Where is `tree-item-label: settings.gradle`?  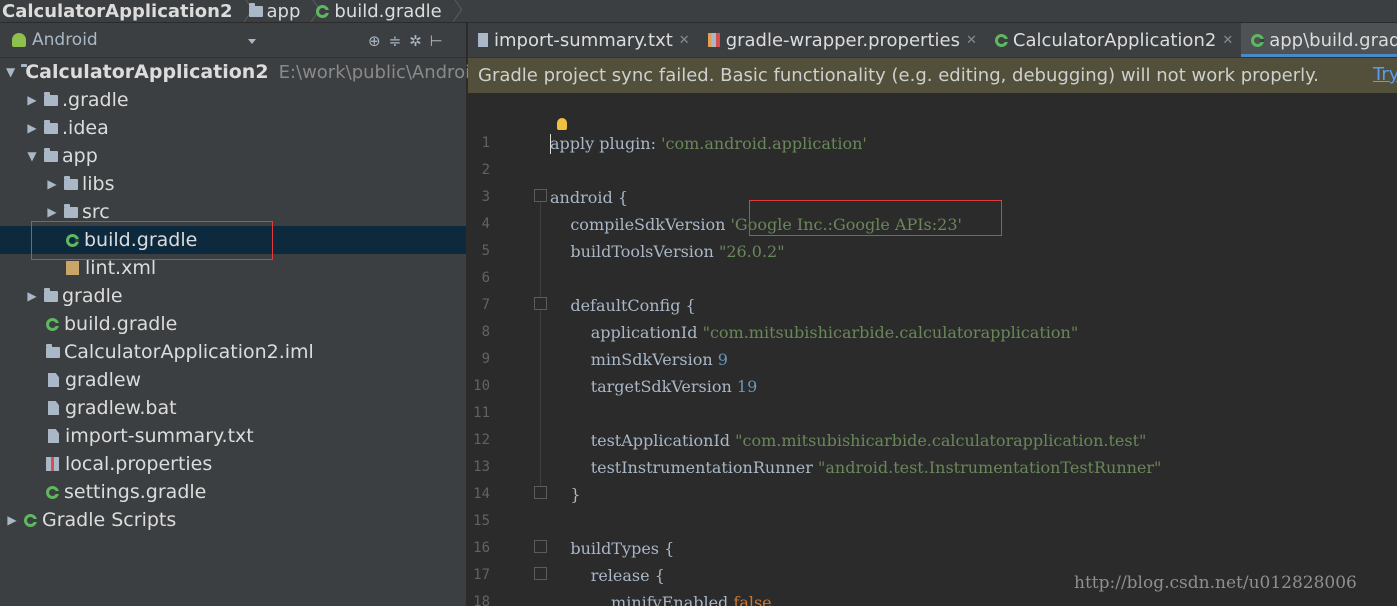
tree-item-label: settings.gradle is located at coordinates (135, 492).